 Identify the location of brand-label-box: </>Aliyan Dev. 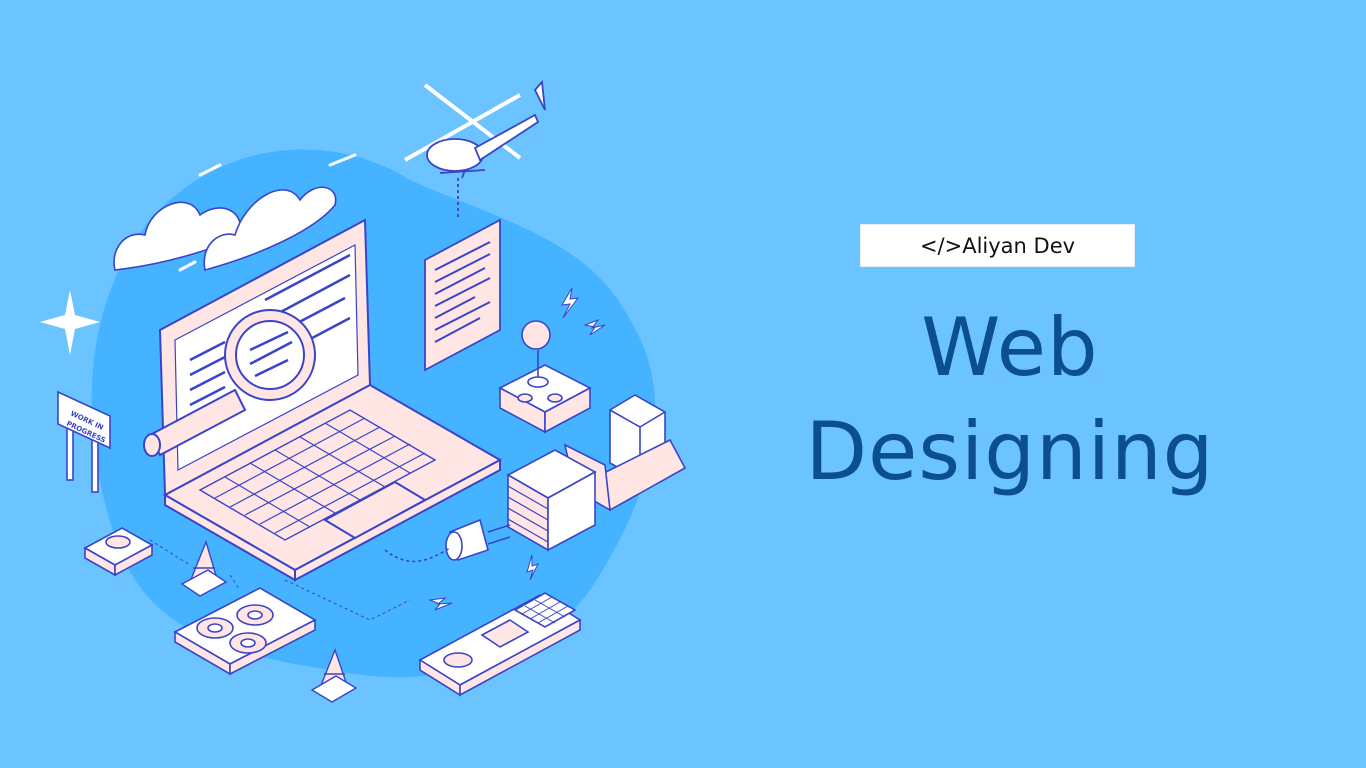
(997, 245).